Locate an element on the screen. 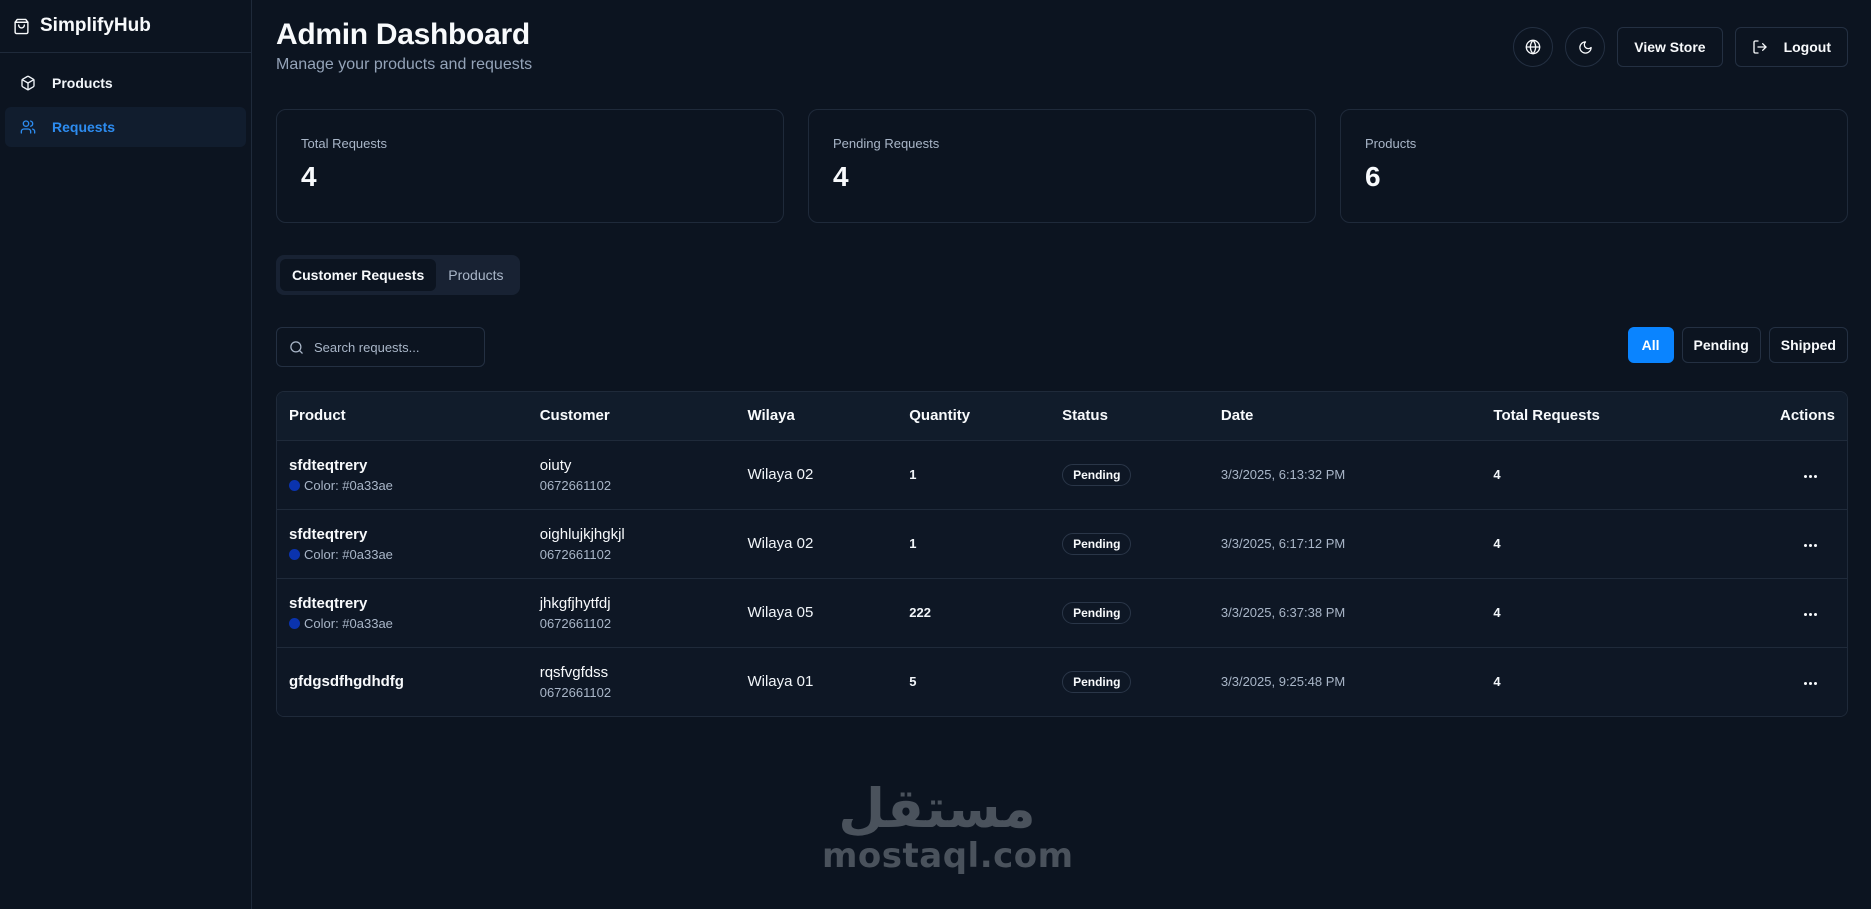 This screenshot has height=909, width=1871. cell-date: 3/3/2025, 6:17:12 PM is located at coordinates (1283, 543).